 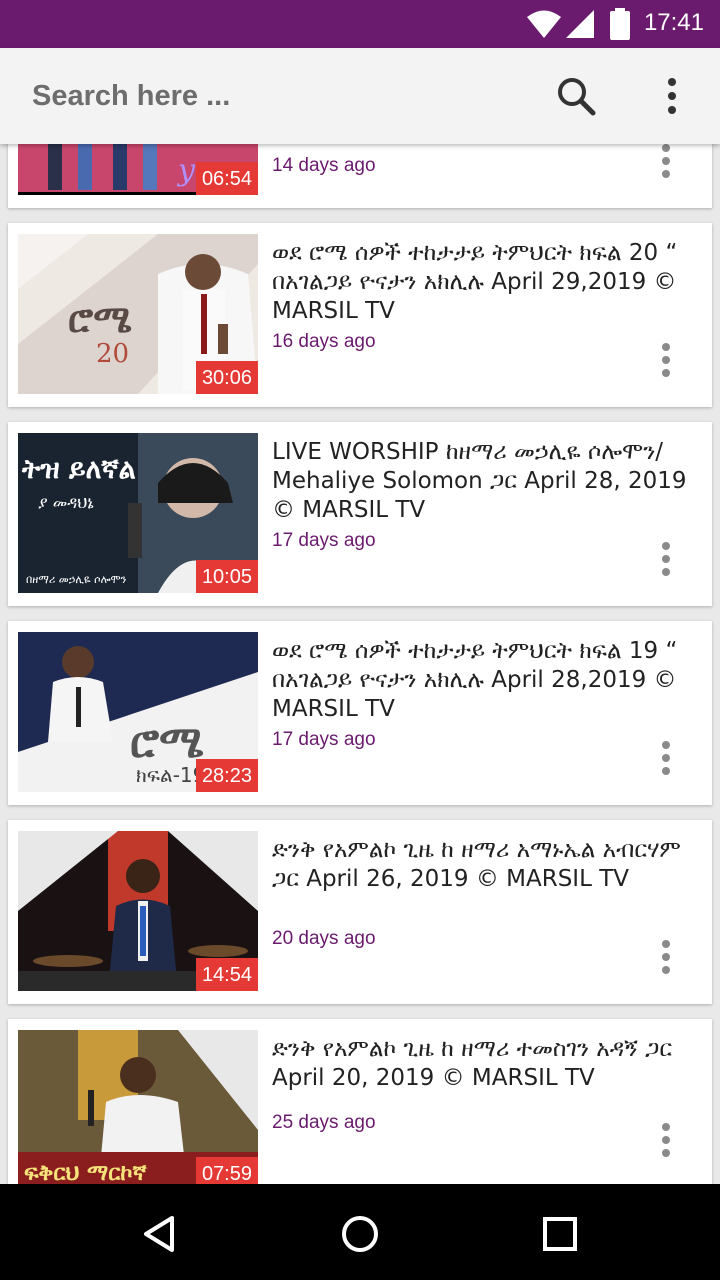 I want to click on wifi-icon, so click(x=544, y=24).